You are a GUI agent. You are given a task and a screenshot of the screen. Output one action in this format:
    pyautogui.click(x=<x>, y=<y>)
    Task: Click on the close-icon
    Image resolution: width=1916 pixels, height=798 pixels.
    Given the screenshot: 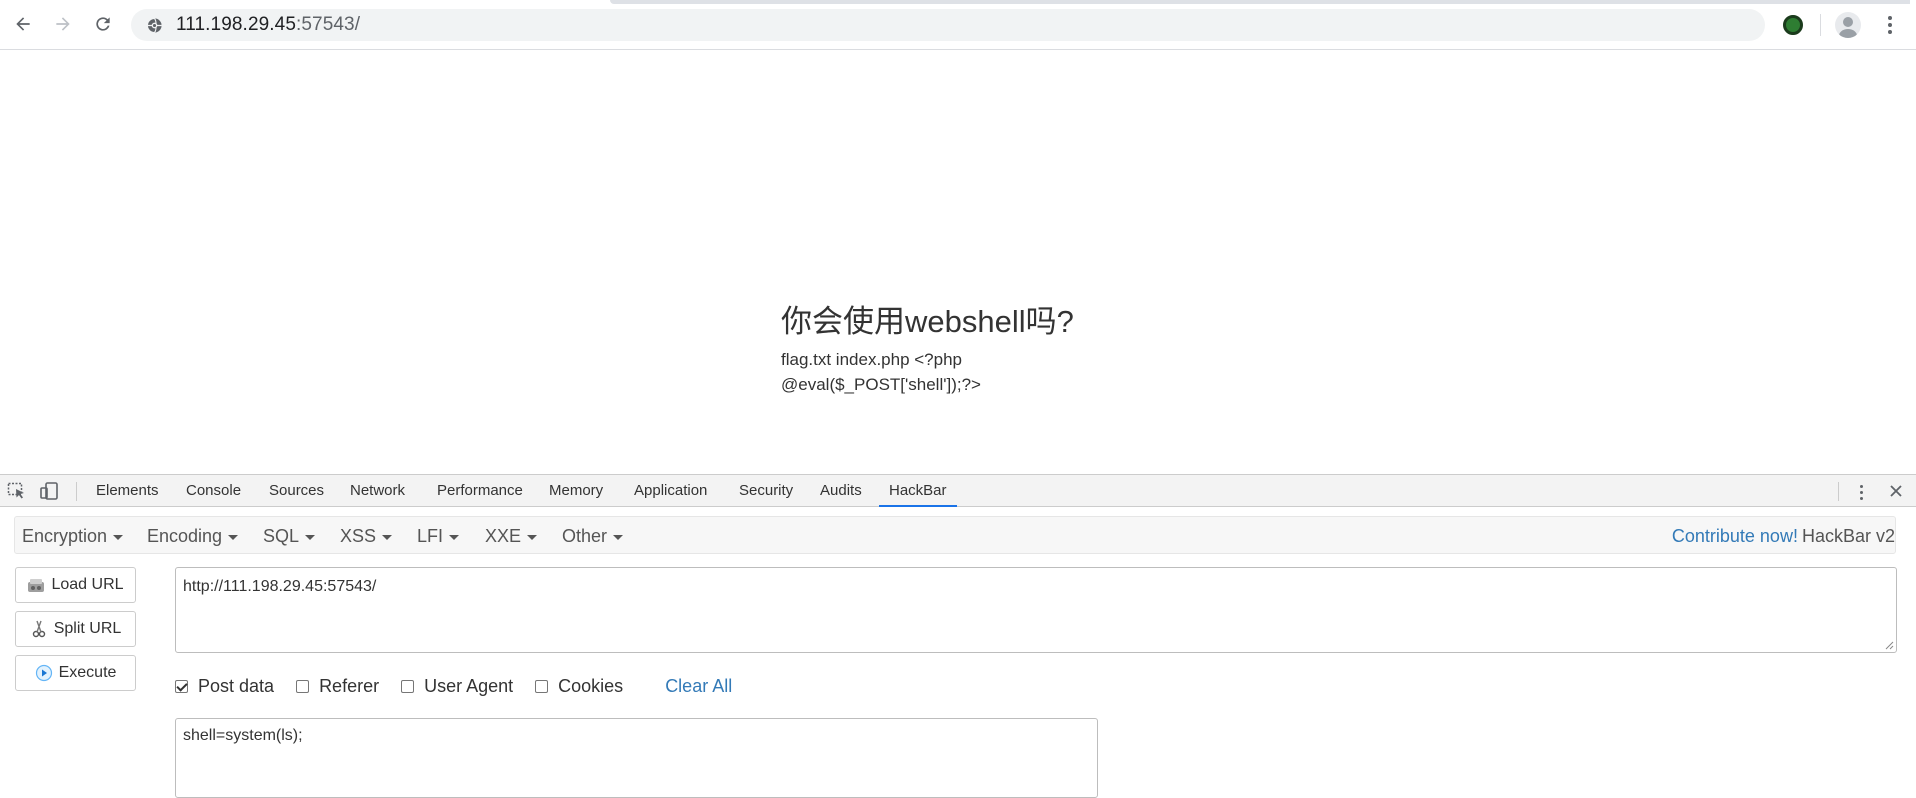 What is the action you would take?
    pyautogui.click(x=1896, y=491)
    